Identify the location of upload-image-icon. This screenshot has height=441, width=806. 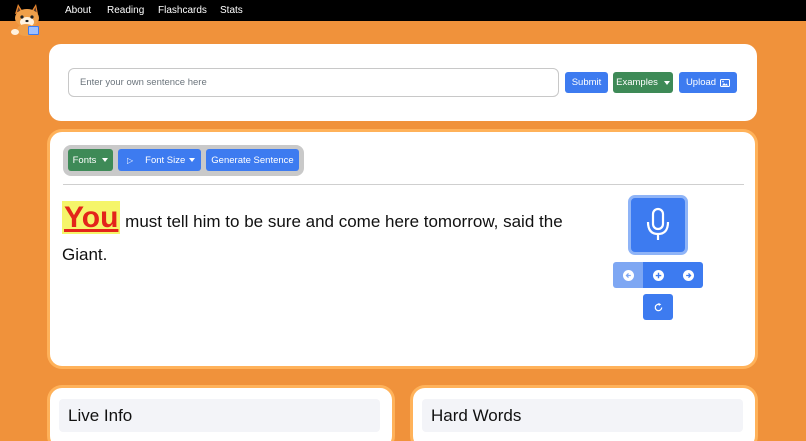
(725, 82).